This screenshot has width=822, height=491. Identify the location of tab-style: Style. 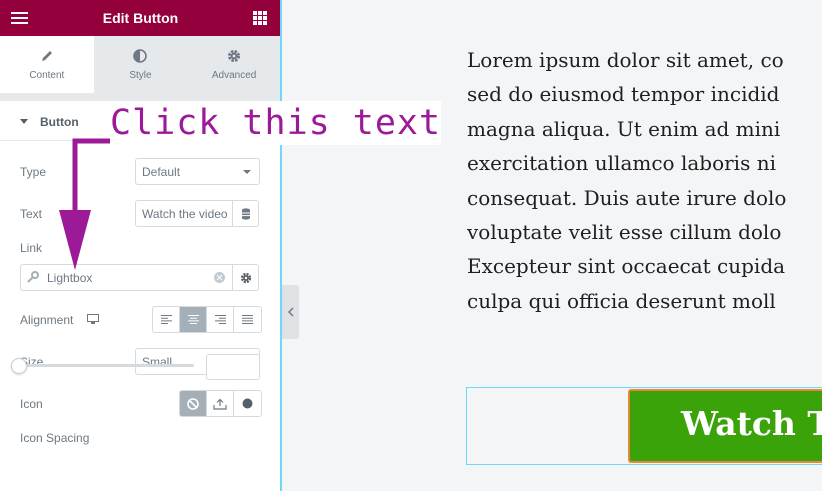
(141, 64).